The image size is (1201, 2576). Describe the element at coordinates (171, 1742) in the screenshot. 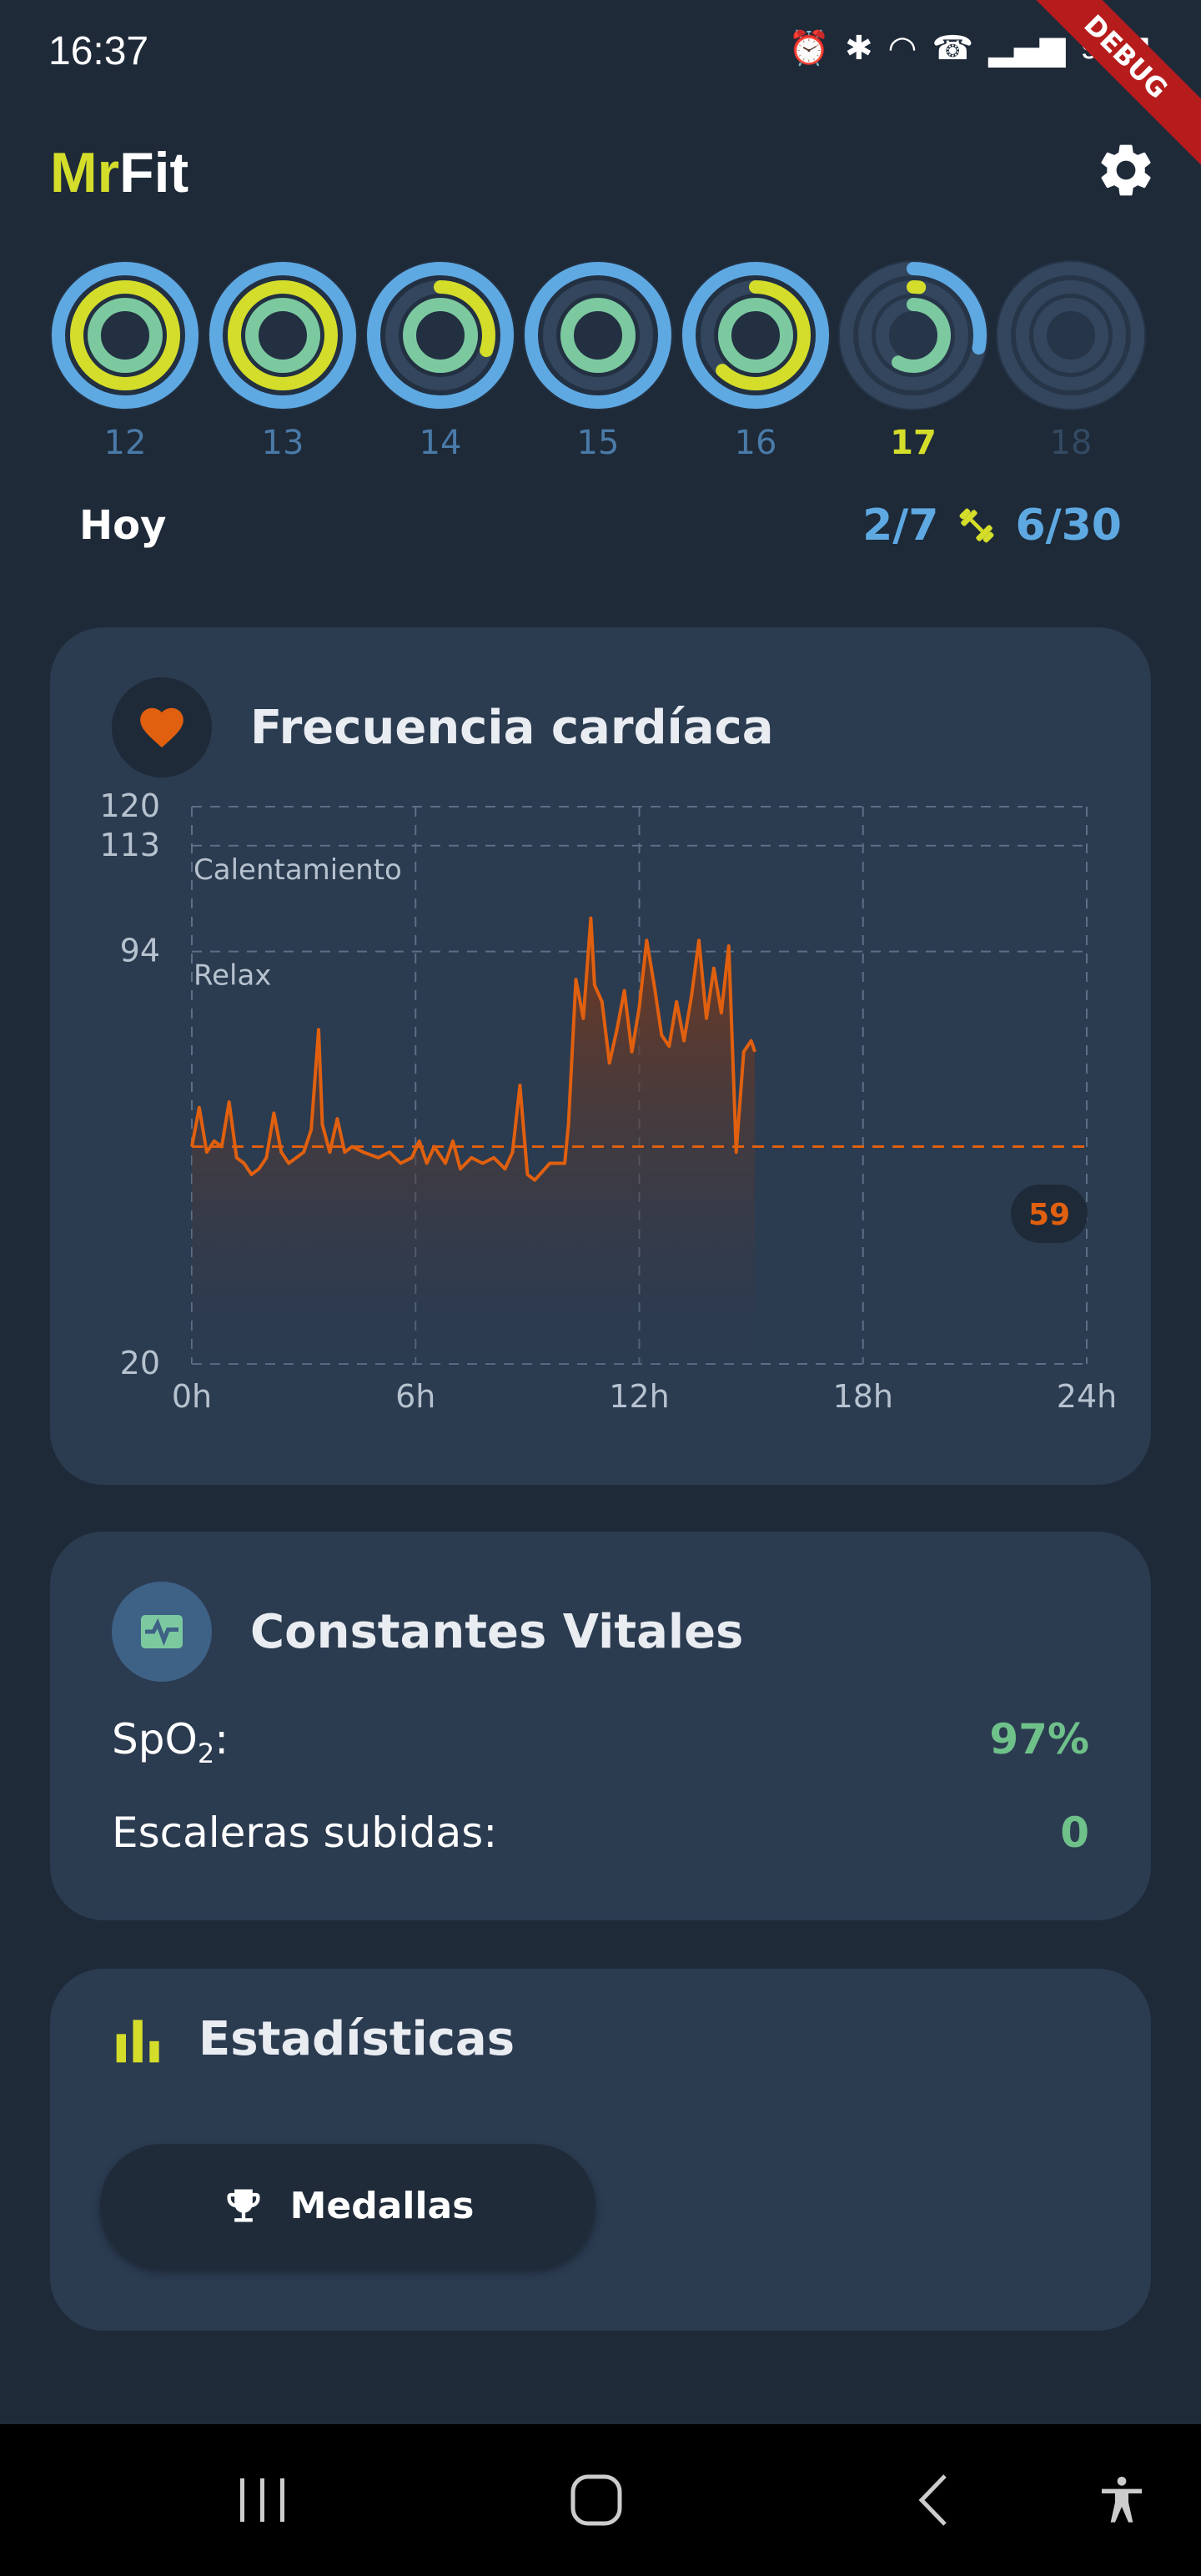

I see `spo2-label: SpO2:` at that location.